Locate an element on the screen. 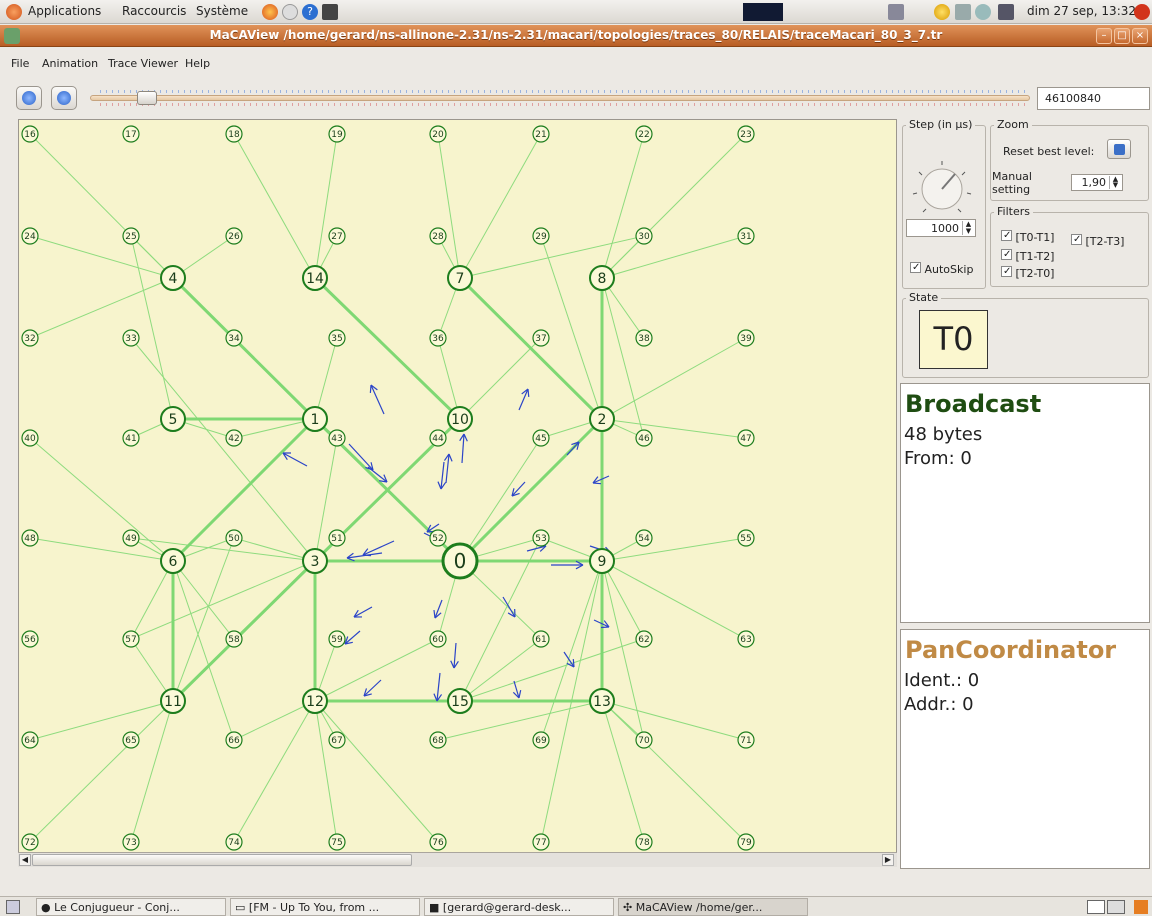 The height and width of the screenshot is (916, 1152). network-node: 78 is located at coordinates (644, 842).